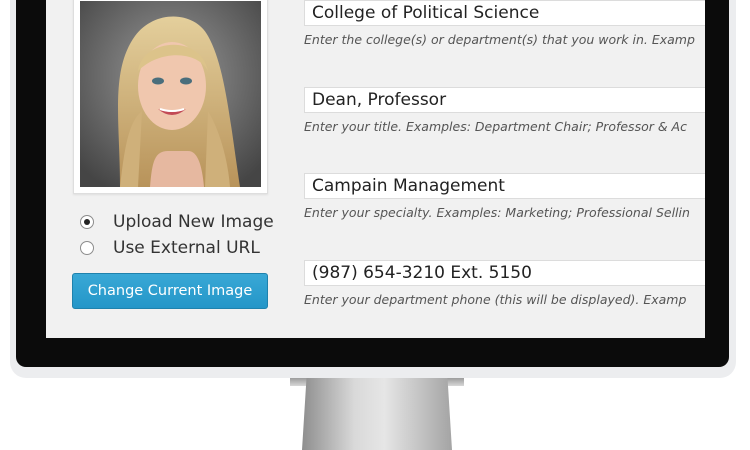 This screenshot has width=750, height=450. What do you see at coordinates (170, 94) in the screenshot?
I see `profile-photo` at bounding box center [170, 94].